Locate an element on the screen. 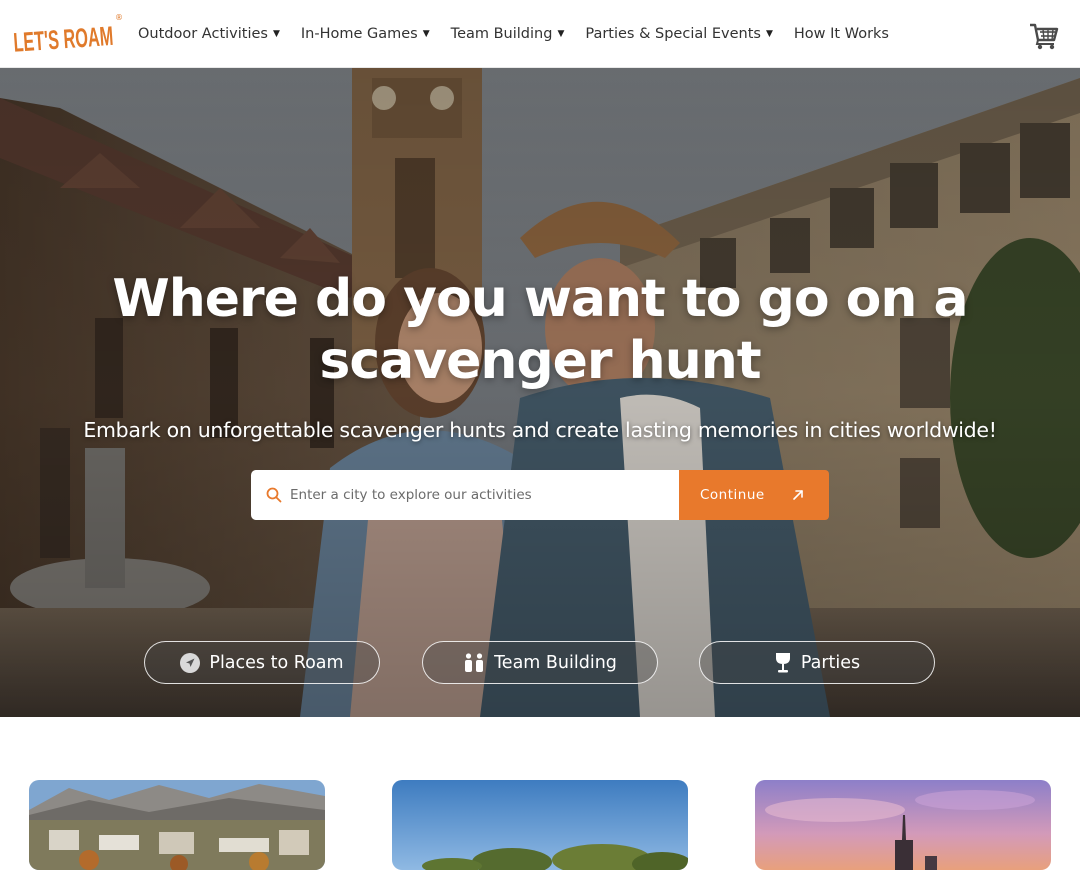 This screenshot has height=870, width=1080. nav-team-building: Team Building ▼ is located at coordinates (508, 34).